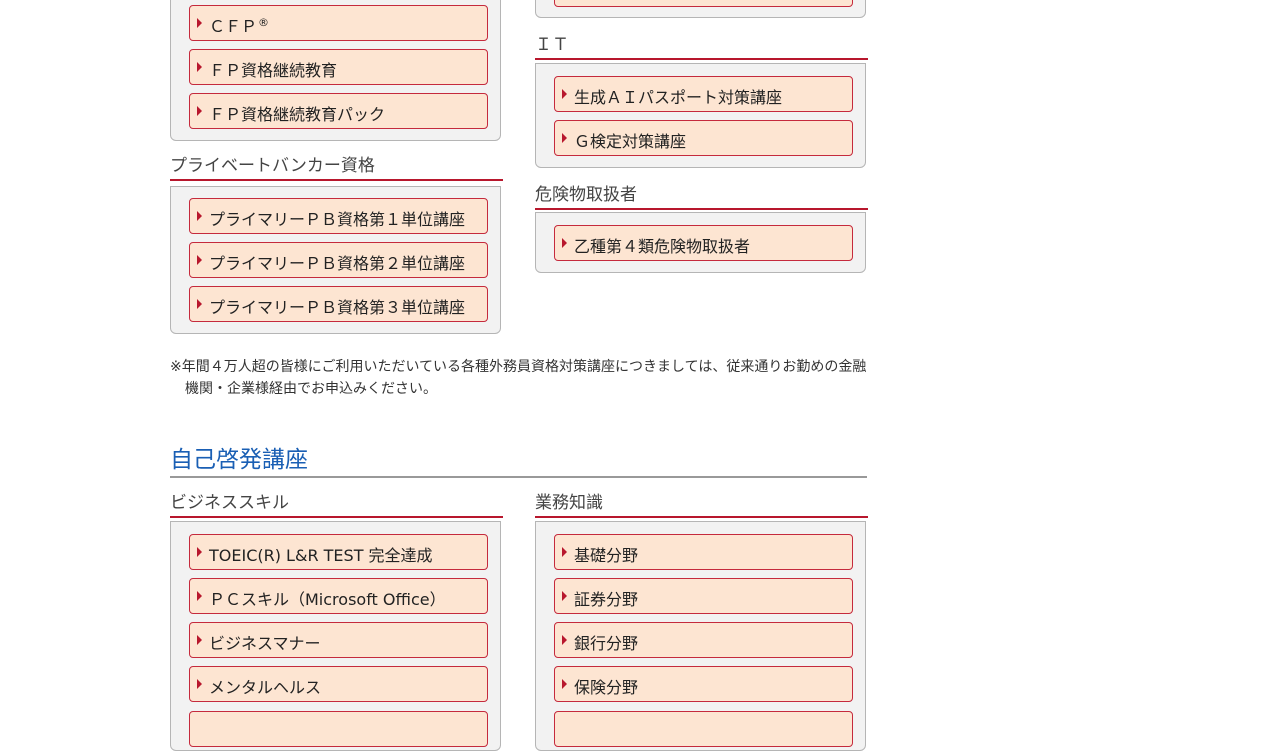 This screenshot has width=1280, height=751. I want to click on toeic-label: TOEIC(R) L&R TEST 完全達成, so click(321, 555).